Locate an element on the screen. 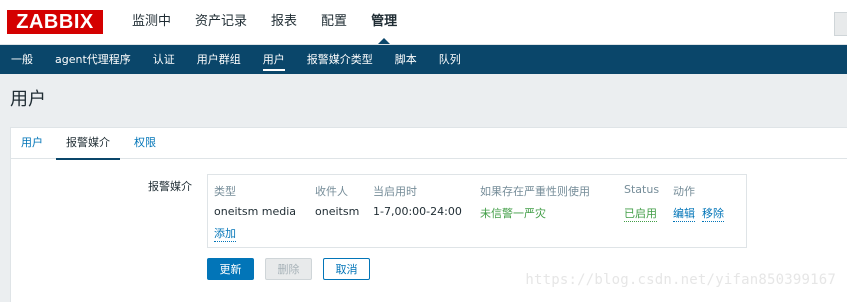 The image size is (847, 302). submenu-users: 用户 is located at coordinates (274, 59).